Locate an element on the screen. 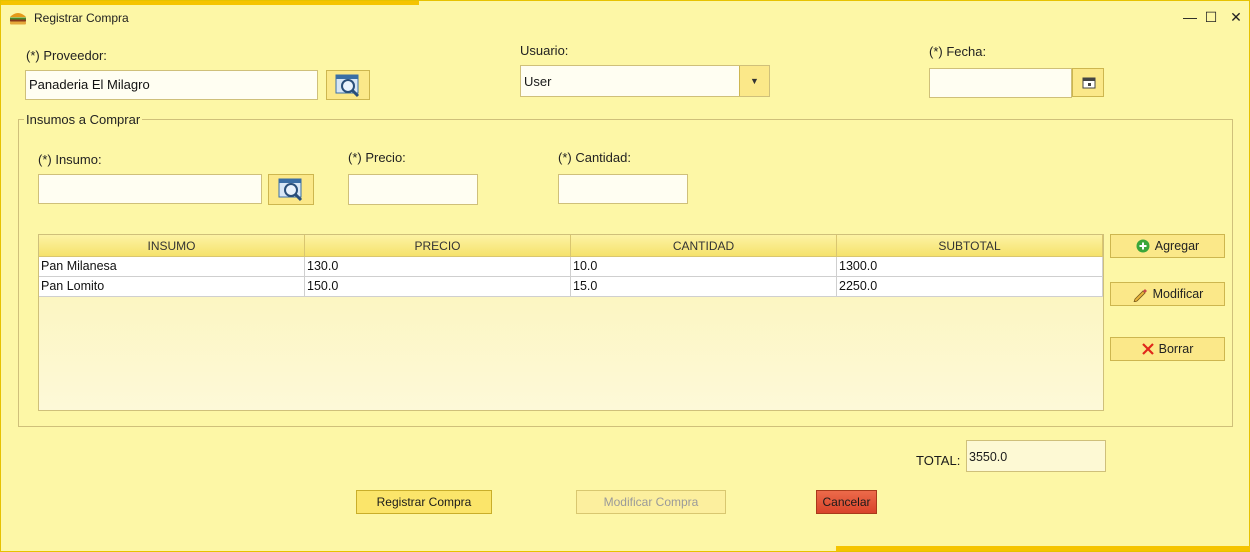  window-title: Registrar Compra is located at coordinates (81, 18).